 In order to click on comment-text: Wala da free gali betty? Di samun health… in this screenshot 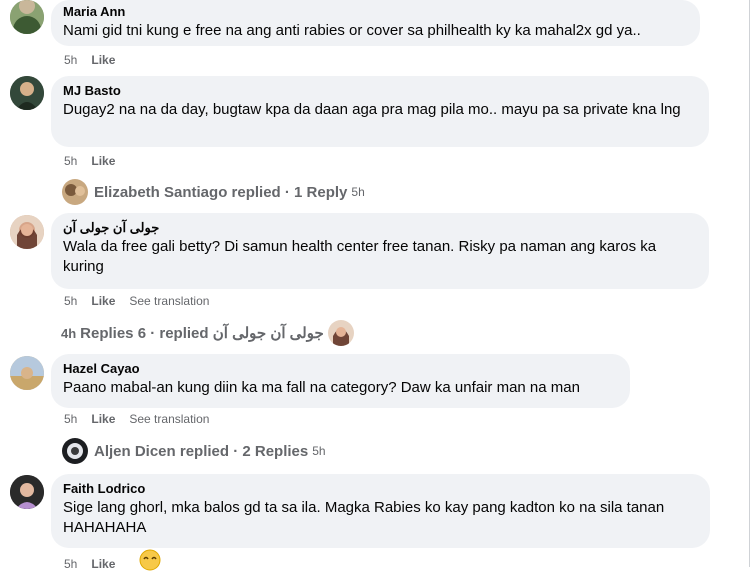, I will do `click(360, 256)`.